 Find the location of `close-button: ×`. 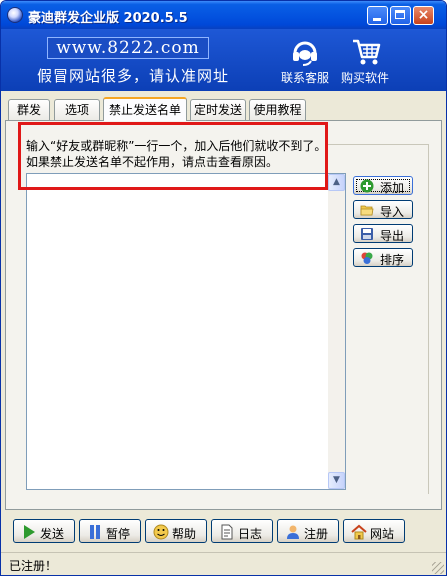

close-button: × is located at coordinates (423, 15).